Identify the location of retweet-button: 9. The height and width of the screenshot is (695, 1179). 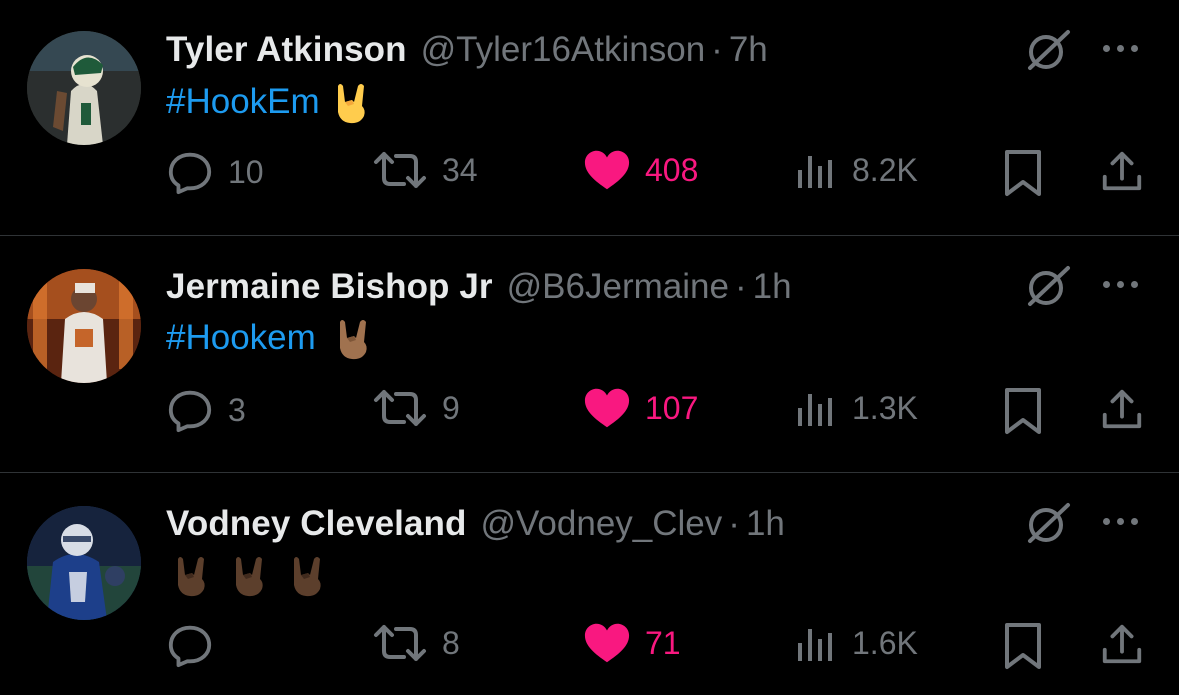
(416, 408).